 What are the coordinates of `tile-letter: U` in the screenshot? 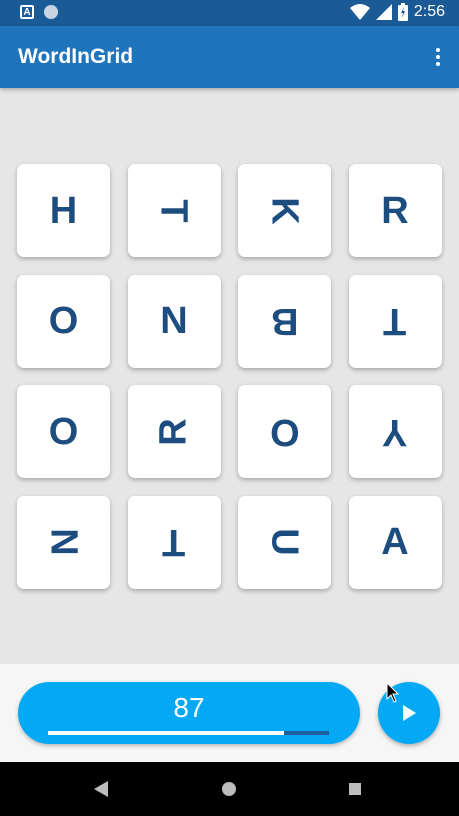 It's located at (284, 542).